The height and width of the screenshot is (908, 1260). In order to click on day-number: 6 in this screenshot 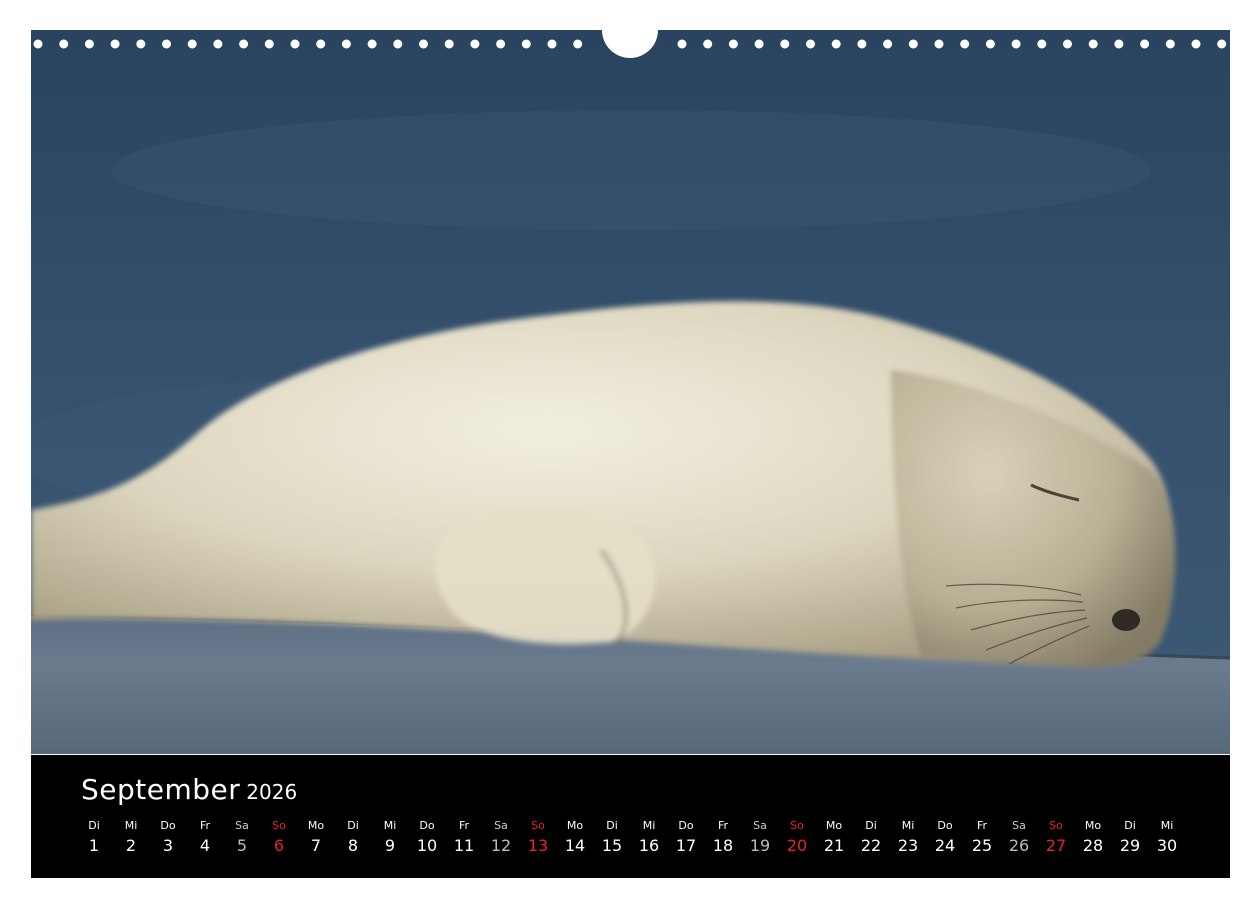, I will do `click(279, 845)`.